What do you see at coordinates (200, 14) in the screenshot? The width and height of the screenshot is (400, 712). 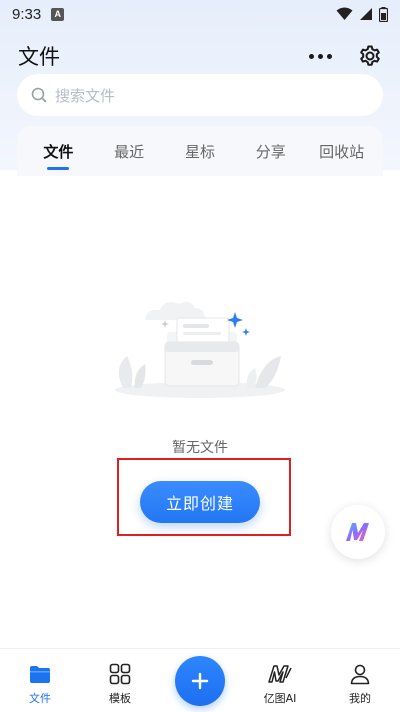 I see `status-bar: 9:33 A` at bounding box center [200, 14].